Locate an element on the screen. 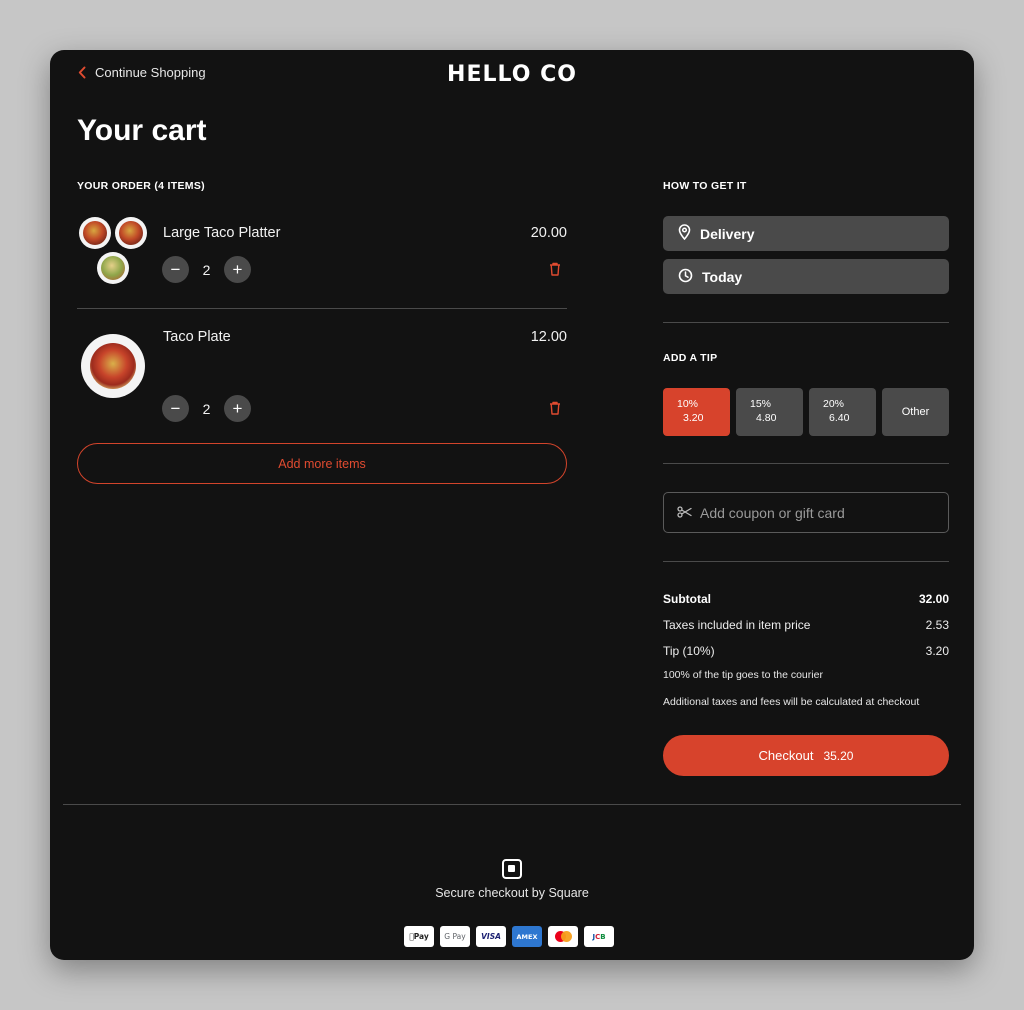  tip-option-10: 10% 3.20 is located at coordinates (696, 412).